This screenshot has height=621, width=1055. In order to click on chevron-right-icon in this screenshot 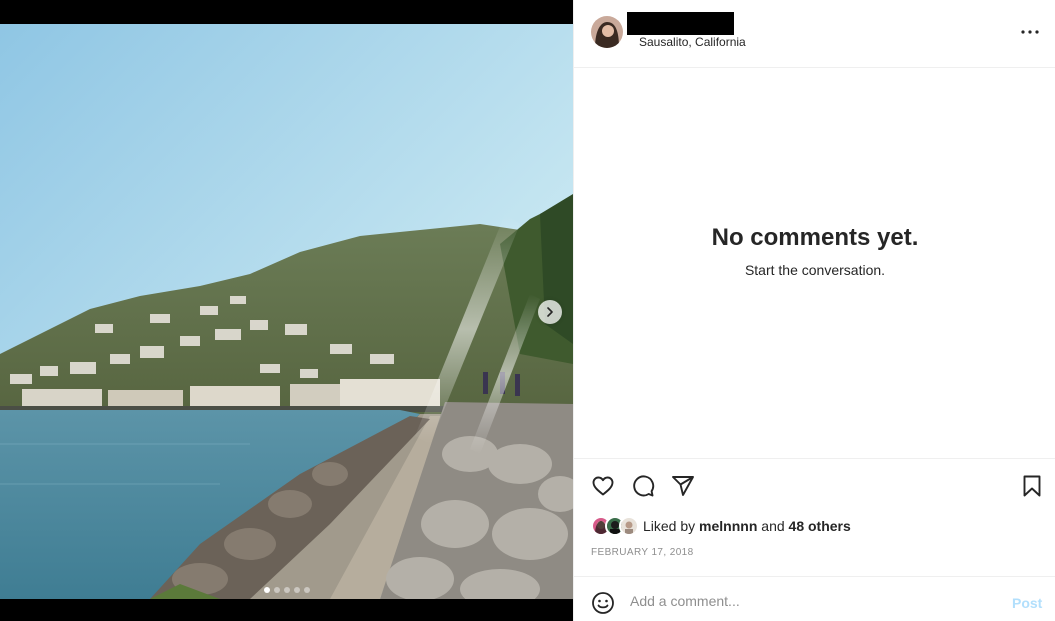, I will do `click(550, 312)`.